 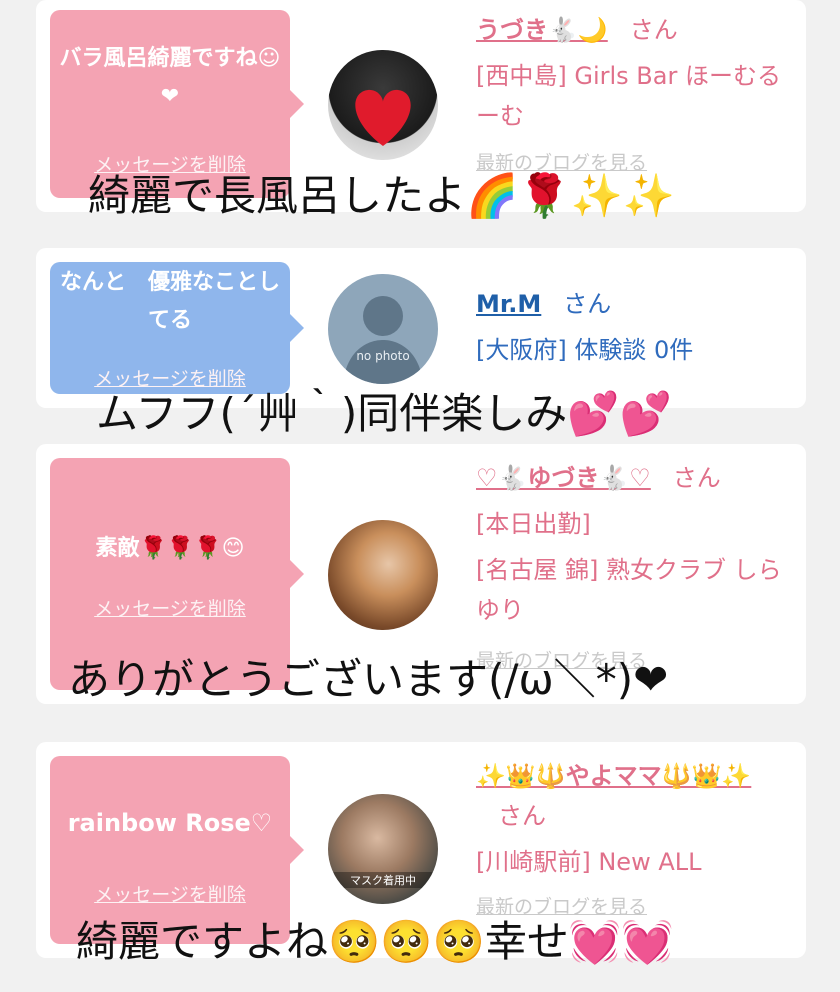 I want to click on profile-name-link: うづき🐇🌙, so click(x=542, y=30).